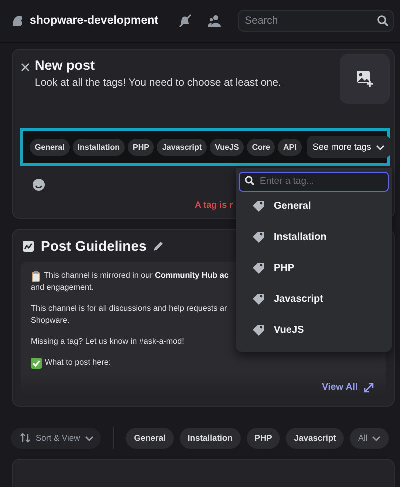 The width and height of the screenshot is (400, 487). What do you see at coordinates (316, 21) in the screenshot?
I see `search-field: Search` at bounding box center [316, 21].